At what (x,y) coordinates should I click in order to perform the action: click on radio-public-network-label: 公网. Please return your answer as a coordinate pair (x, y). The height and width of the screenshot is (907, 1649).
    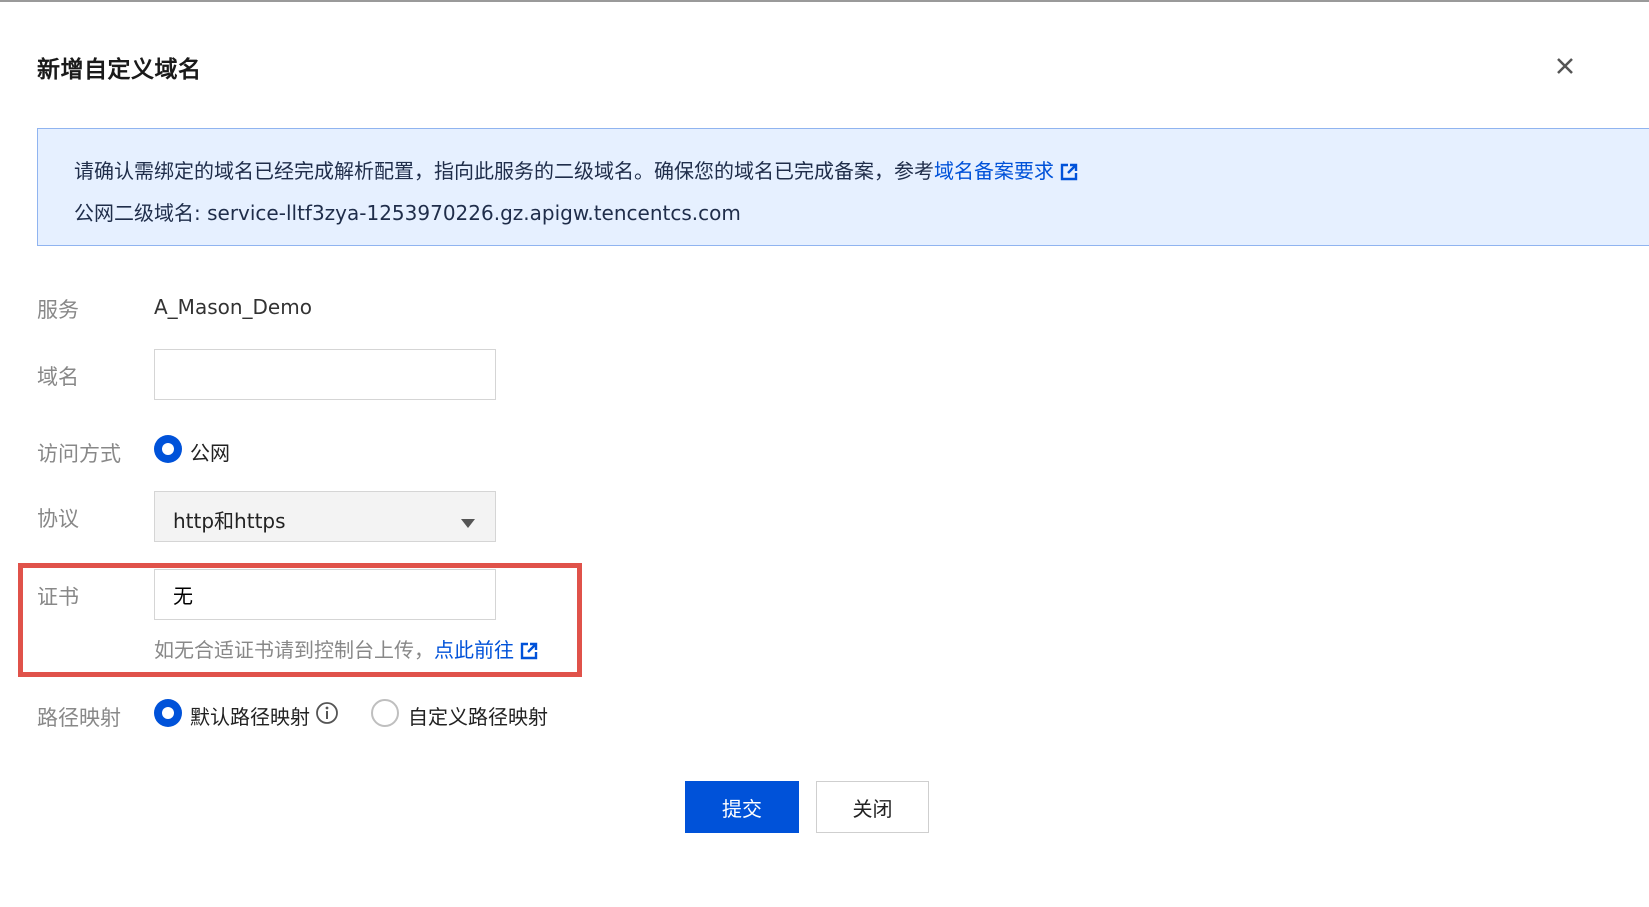
    Looking at the image, I should click on (210, 451).